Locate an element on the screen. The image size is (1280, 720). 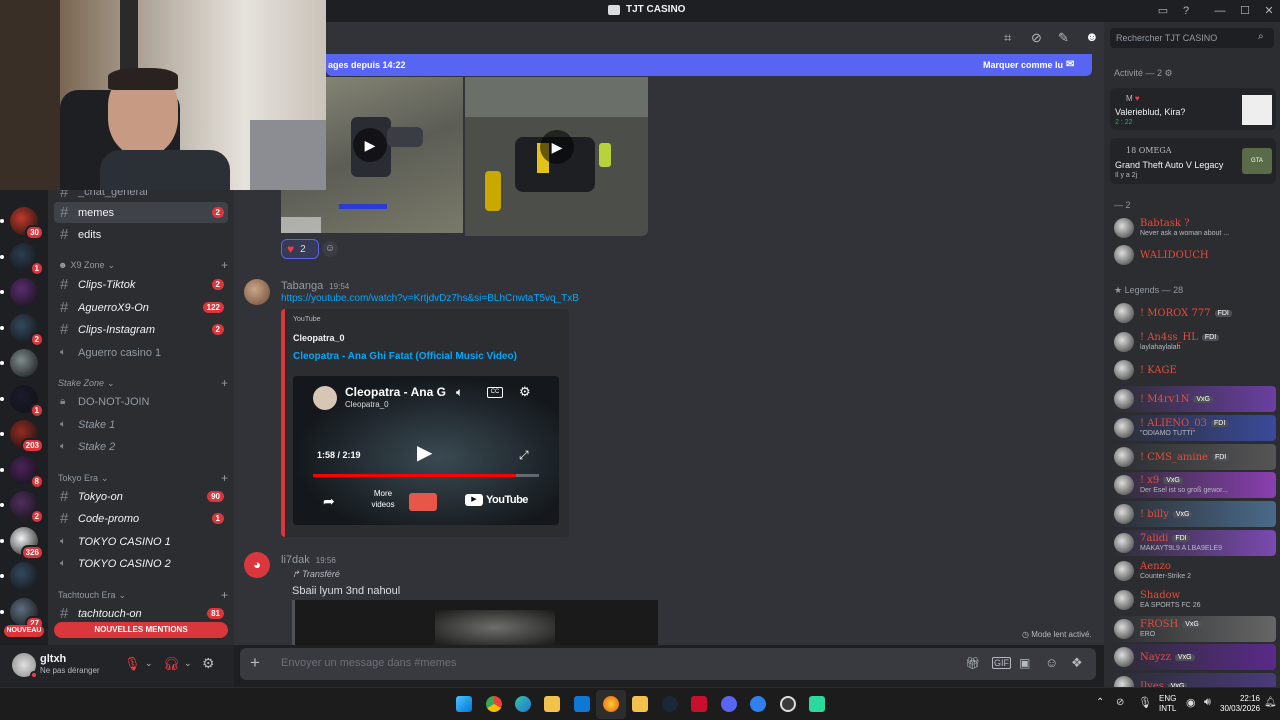
embed-provider: YouTube is located at coordinates (307, 319).